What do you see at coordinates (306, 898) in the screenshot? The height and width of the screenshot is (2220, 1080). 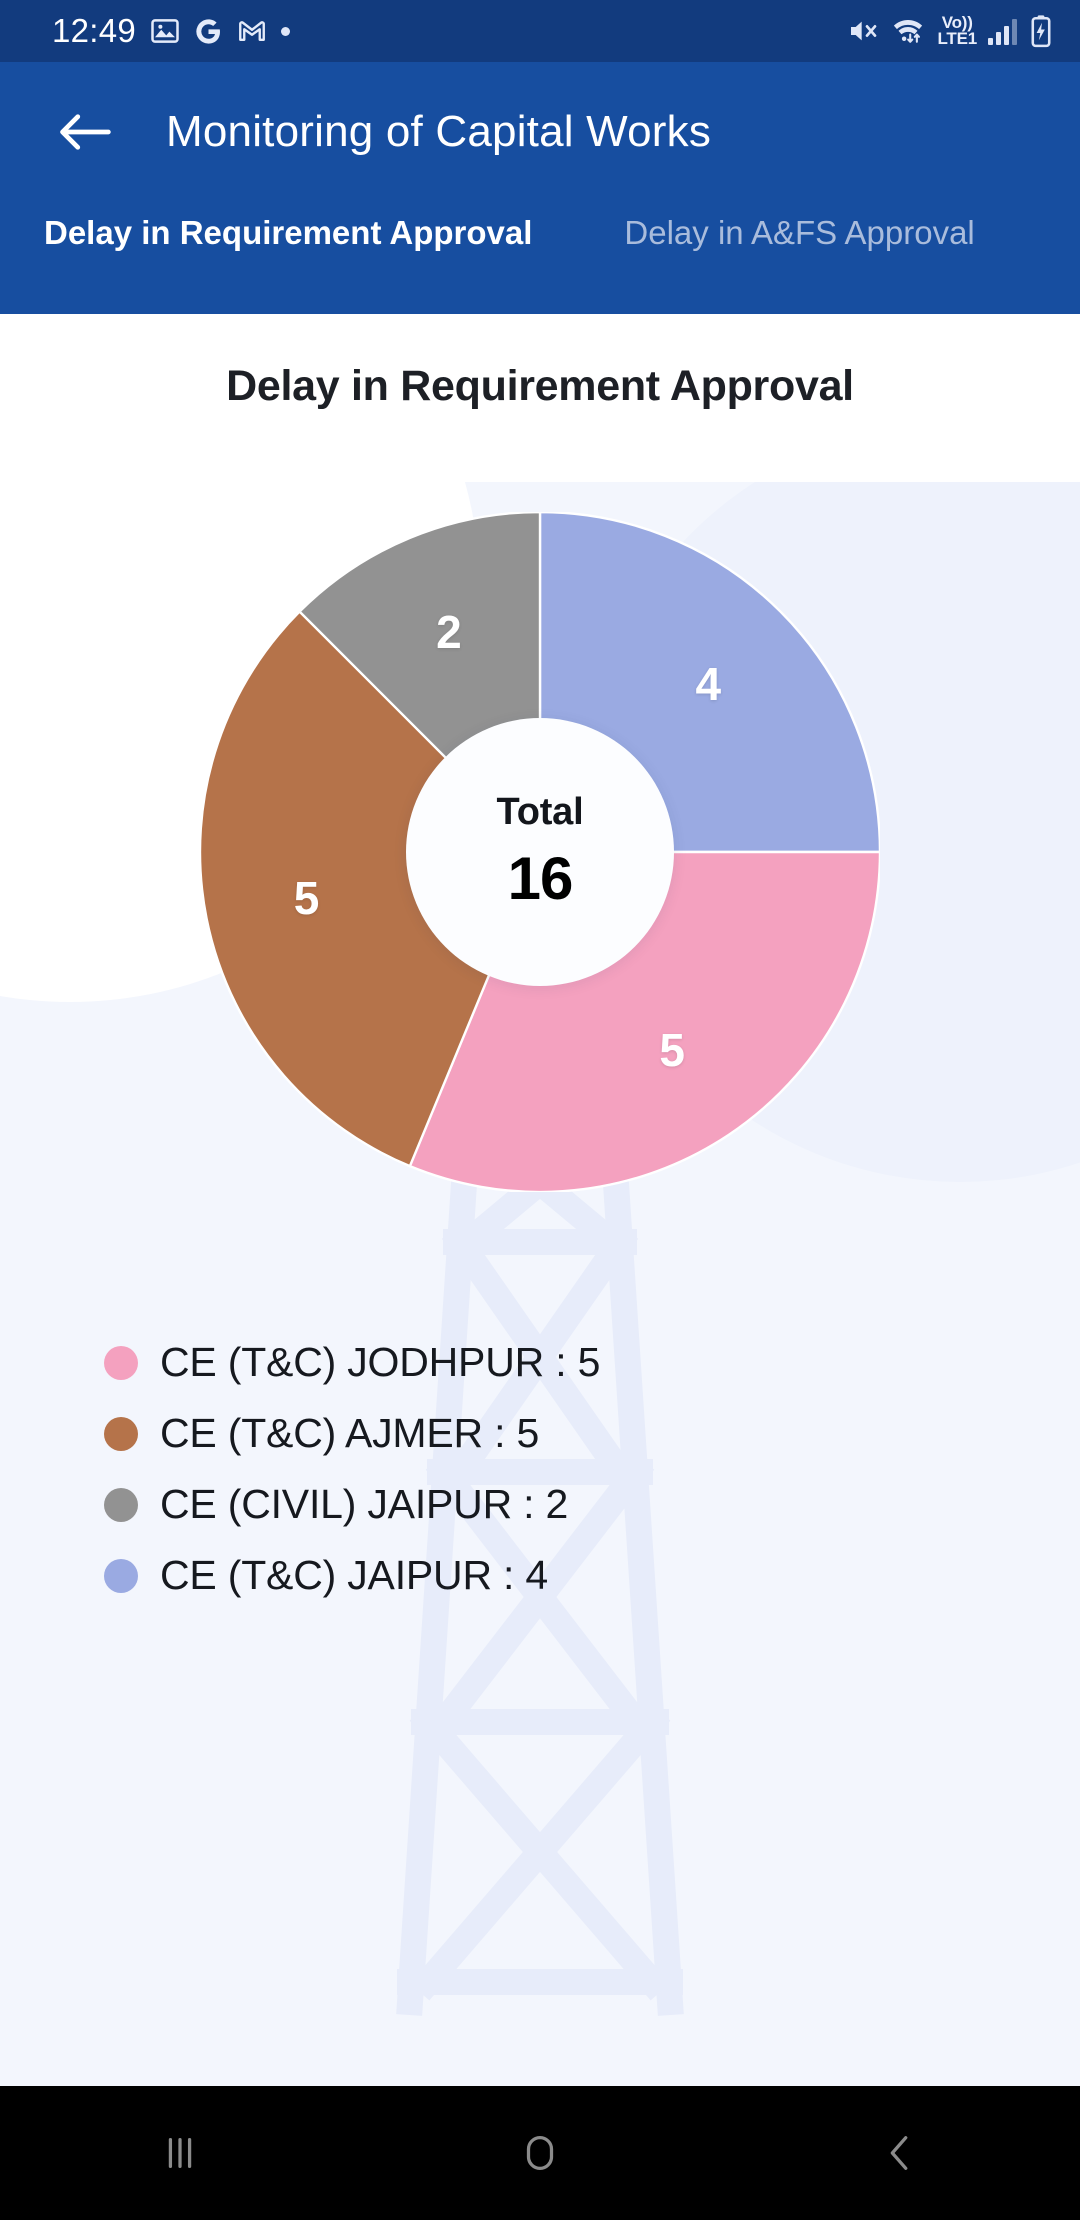 I see `slice-label-2: 5` at bounding box center [306, 898].